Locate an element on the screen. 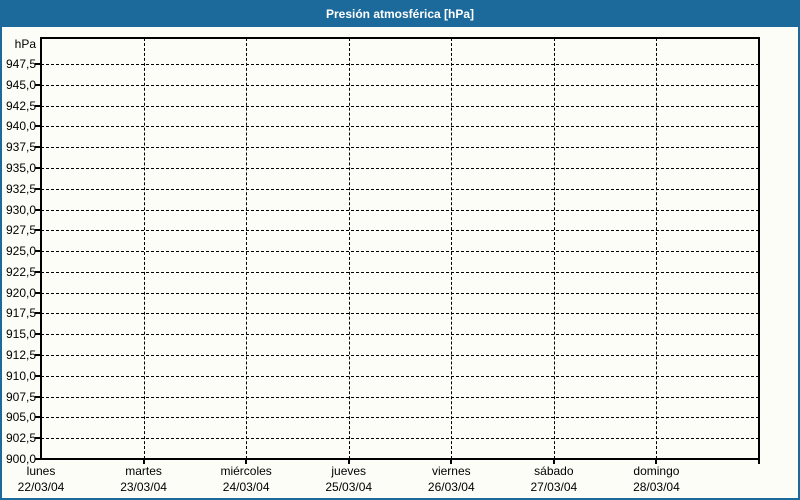 Image resolution: width=800 pixels, height=500 pixels. y-tick-label: 937,5 is located at coordinates (20, 147).